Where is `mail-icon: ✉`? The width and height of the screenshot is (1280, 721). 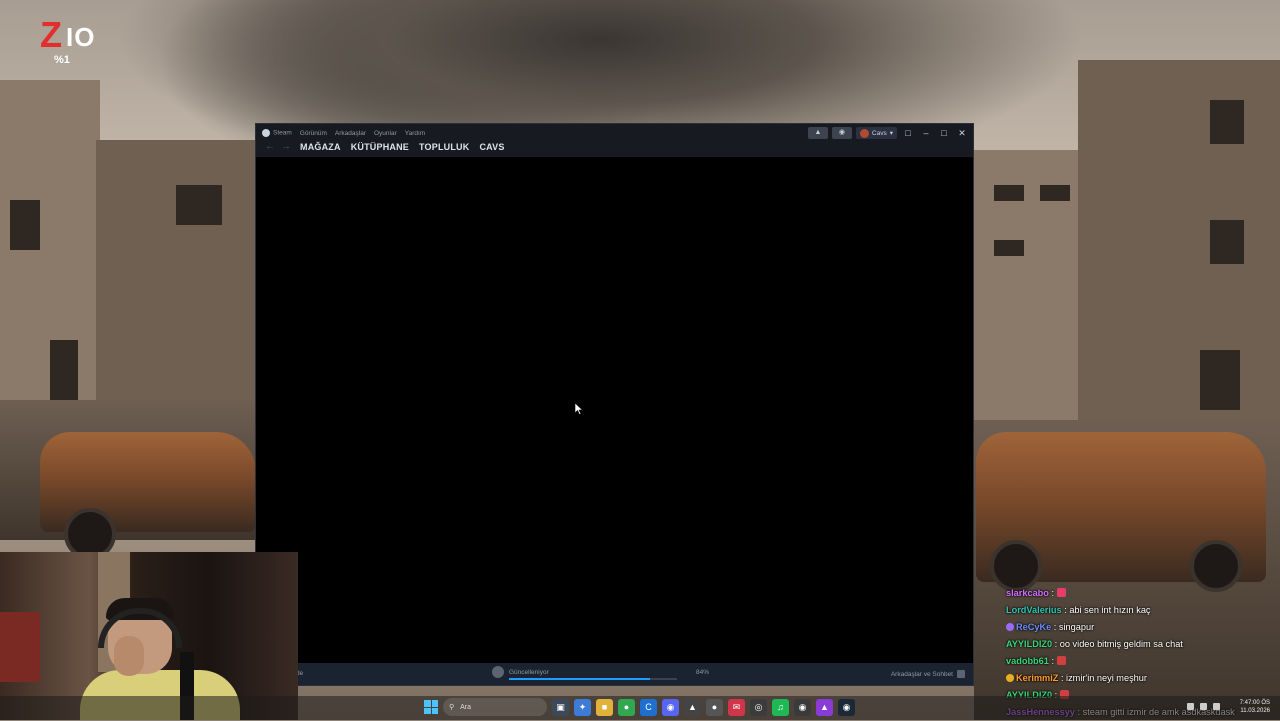 mail-icon: ✉ is located at coordinates (736, 707).